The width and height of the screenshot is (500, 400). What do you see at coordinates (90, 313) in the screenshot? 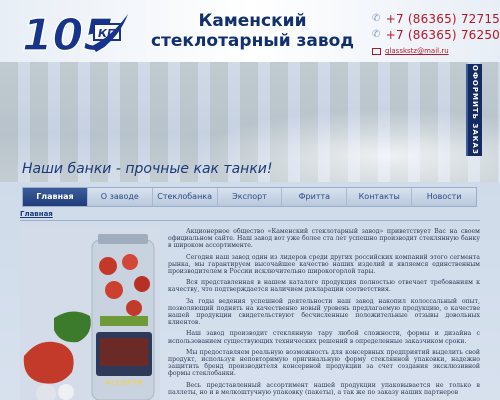
I see `product-jar-image: АССОРТИ` at bounding box center [90, 313].